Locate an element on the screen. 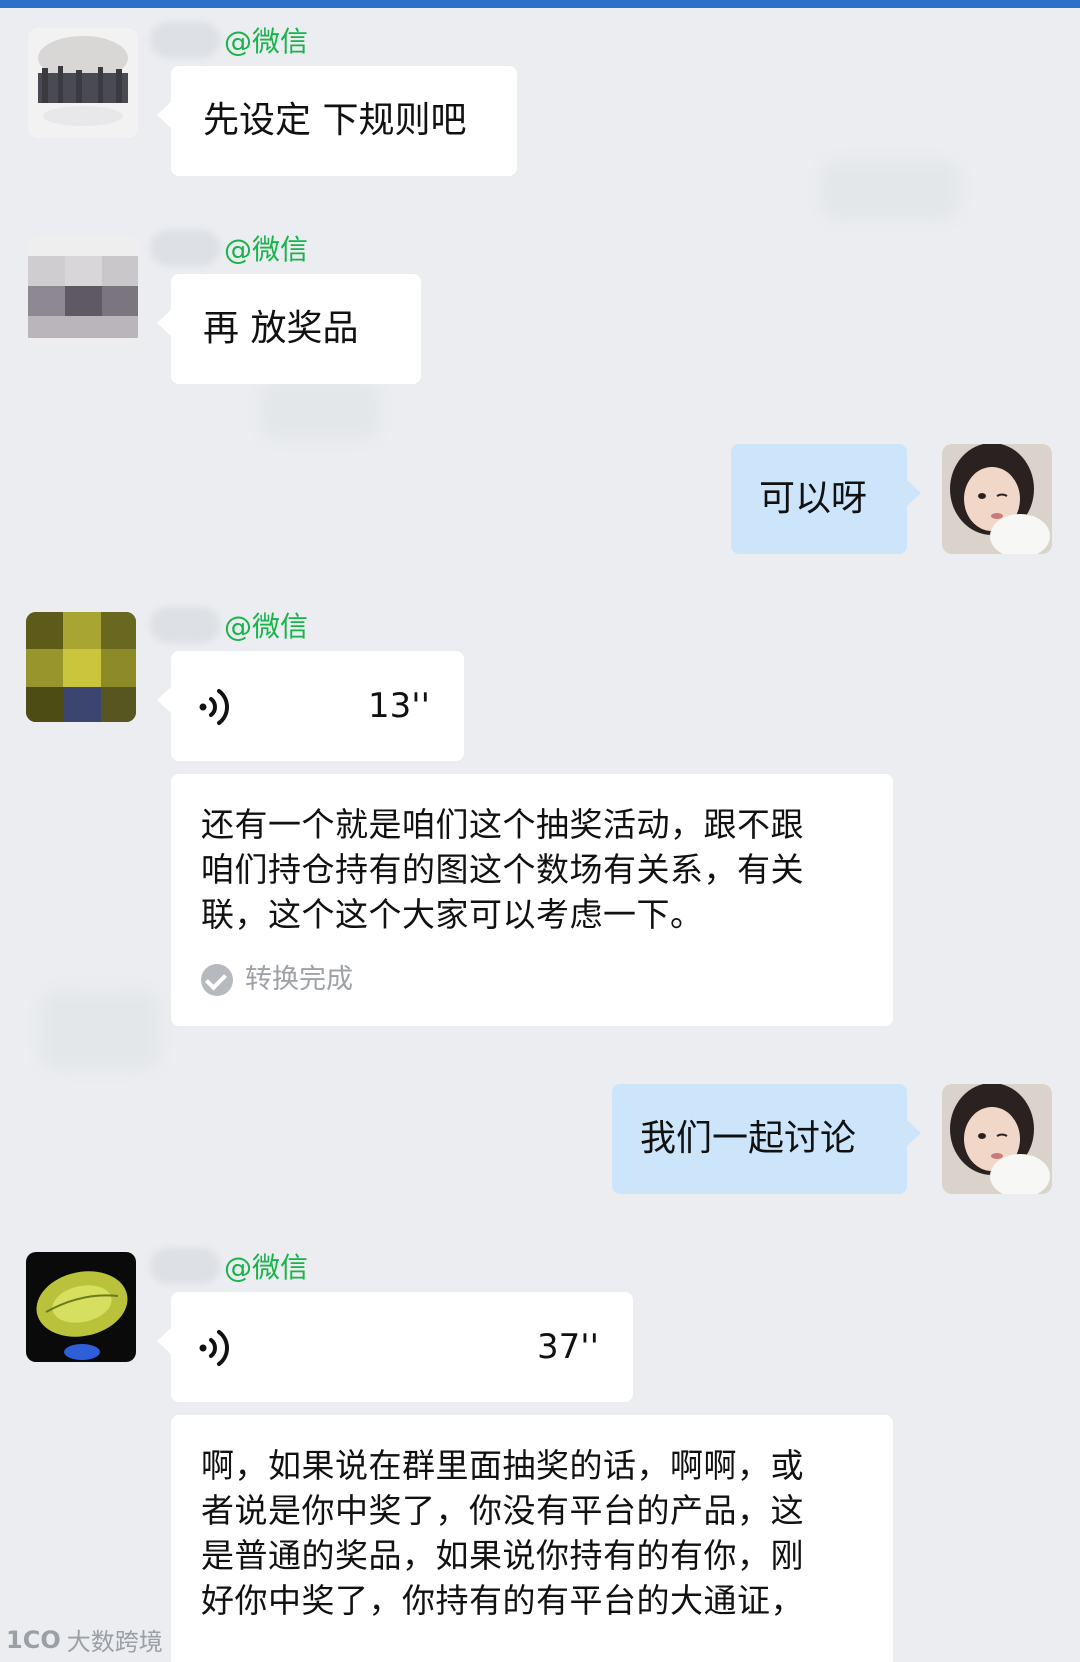 This screenshot has height=1662, width=1080. voice-message: 37'' is located at coordinates (395, 1347).